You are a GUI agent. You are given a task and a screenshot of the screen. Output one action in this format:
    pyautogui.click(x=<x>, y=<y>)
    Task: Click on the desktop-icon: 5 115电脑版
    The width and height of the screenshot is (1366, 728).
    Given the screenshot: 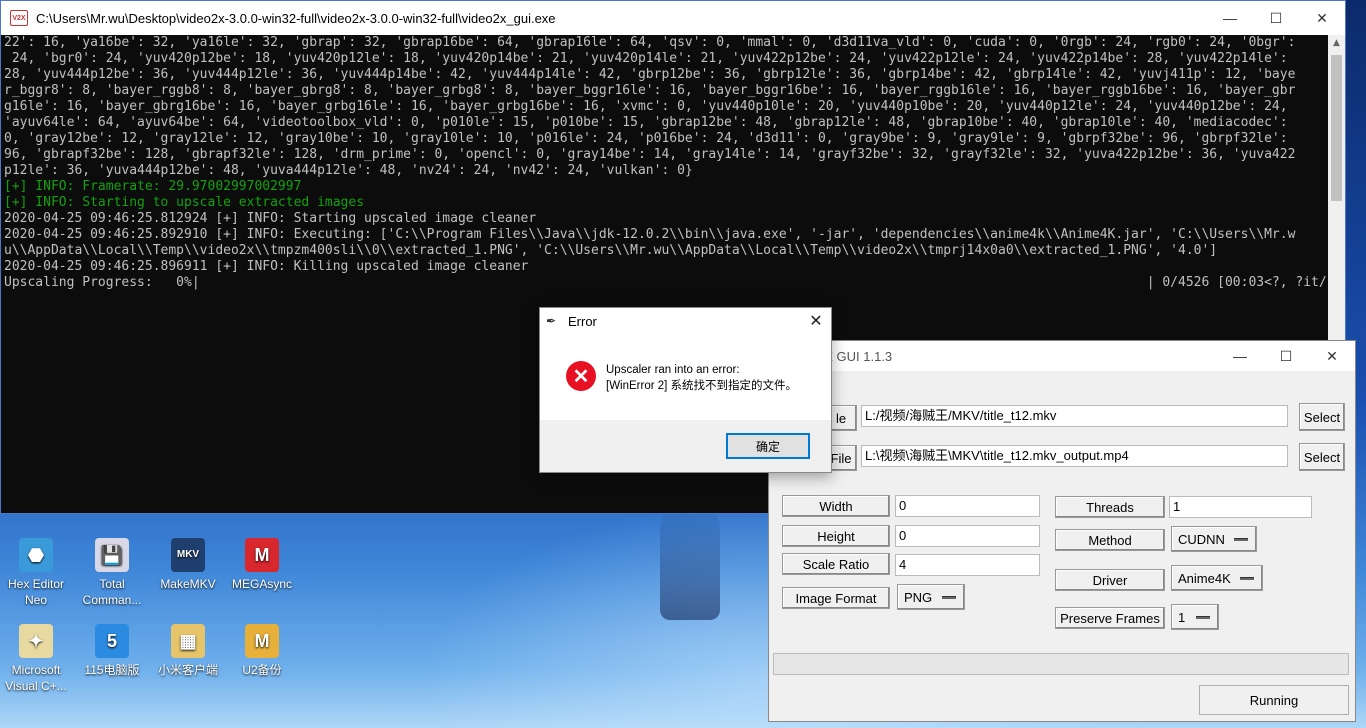 What is the action you would take?
    pyautogui.click(x=112, y=651)
    